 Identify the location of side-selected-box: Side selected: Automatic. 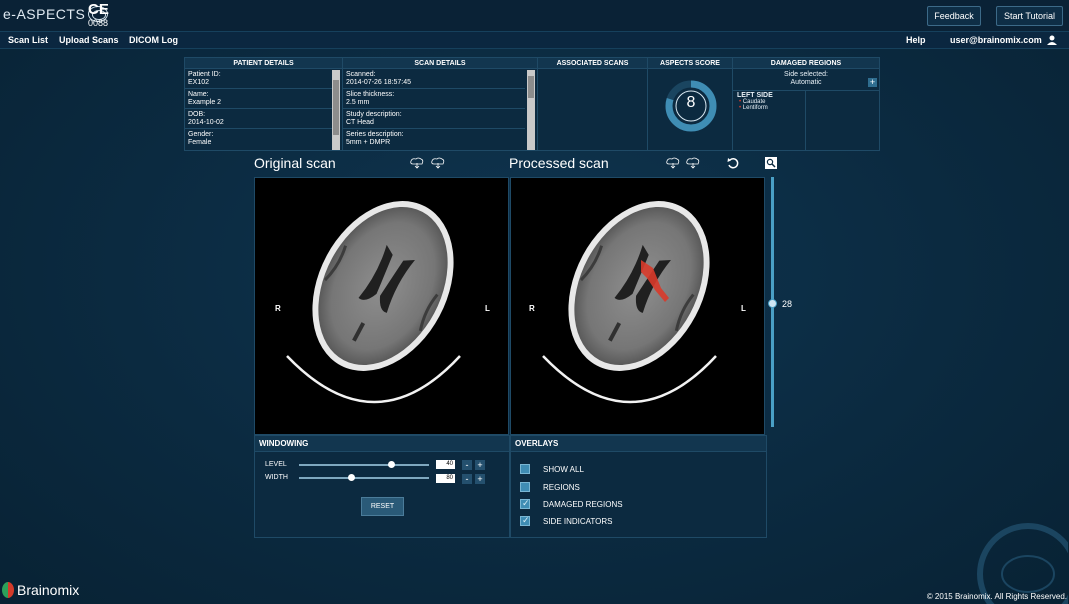
(806, 80).